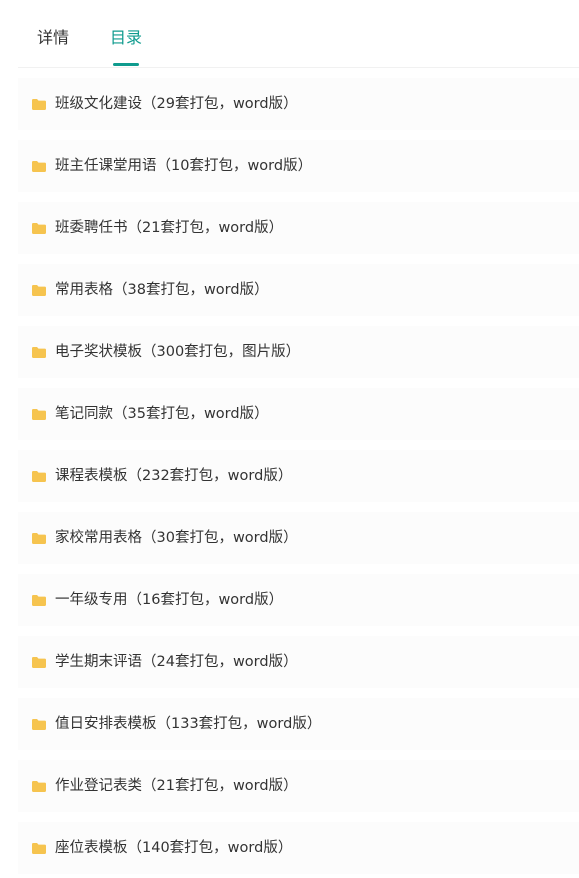  What do you see at coordinates (174, 848) in the screenshot?
I see `list-item-label: 座位表模板（140套打包，word版）` at bounding box center [174, 848].